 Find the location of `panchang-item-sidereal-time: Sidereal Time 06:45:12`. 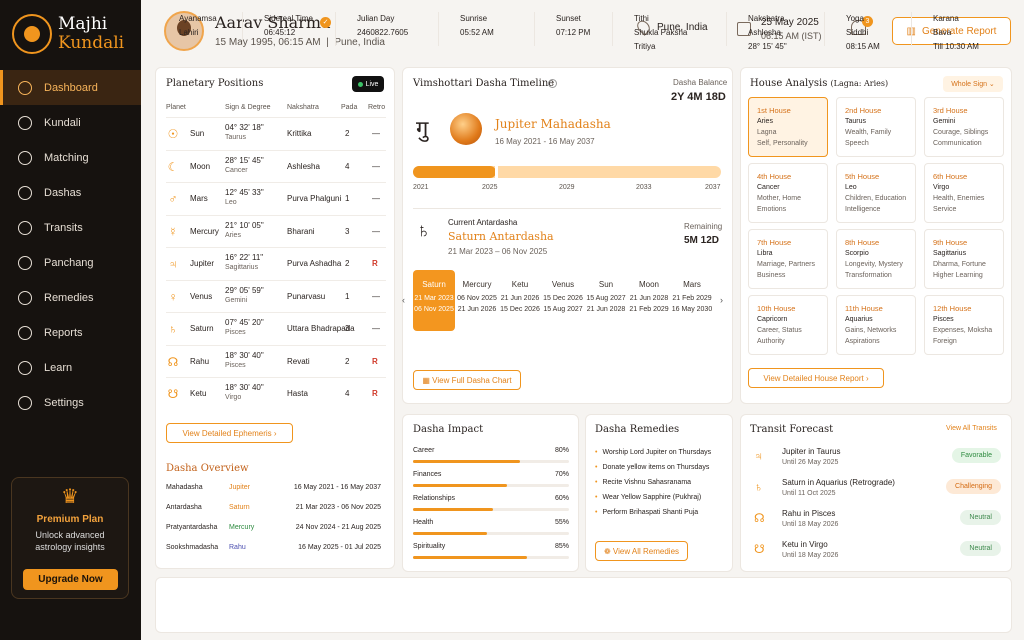

panchang-item-sidereal-time: Sidereal Time 06:45:12 is located at coordinates (288, 26).